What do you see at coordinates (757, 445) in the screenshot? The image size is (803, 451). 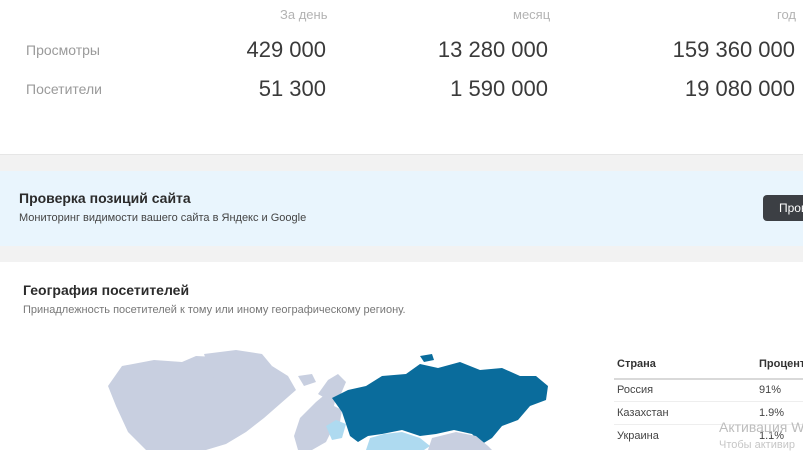 I see `activation-watermark-sub: Чтобы активир` at bounding box center [757, 445].